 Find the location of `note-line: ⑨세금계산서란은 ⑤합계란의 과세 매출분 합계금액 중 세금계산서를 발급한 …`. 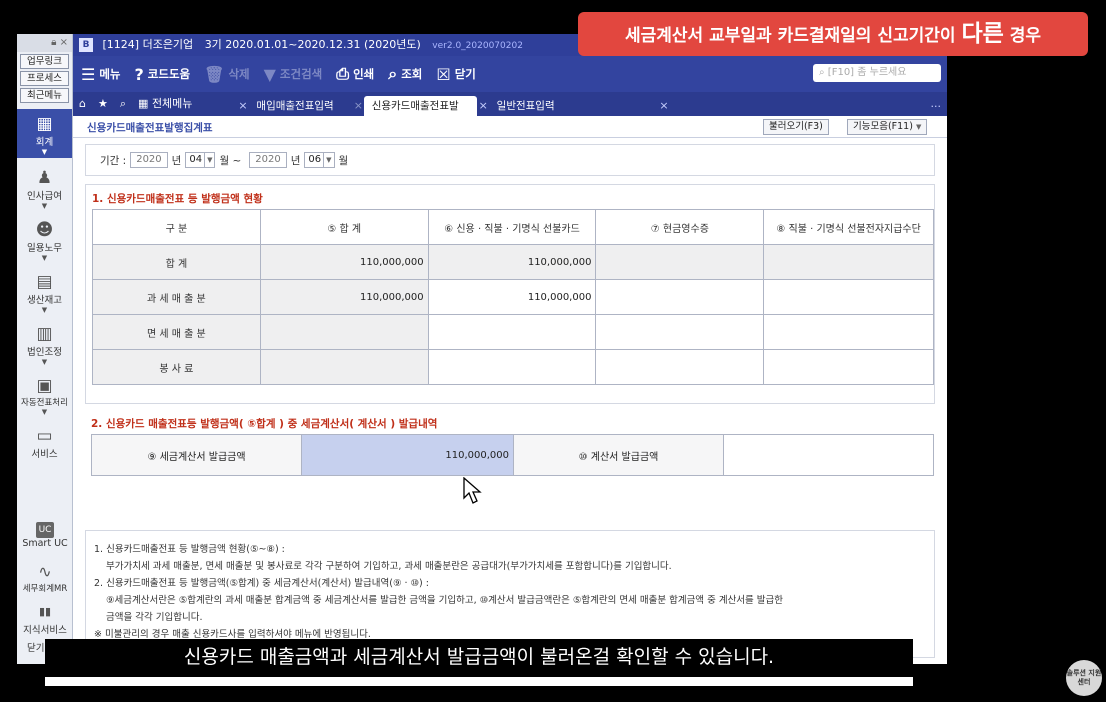

note-line: ⑨세금계산서란은 ⑤합계란의 과세 매출분 합계금액 중 세금계산서를 발급한 … is located at coordinates (445, 600).